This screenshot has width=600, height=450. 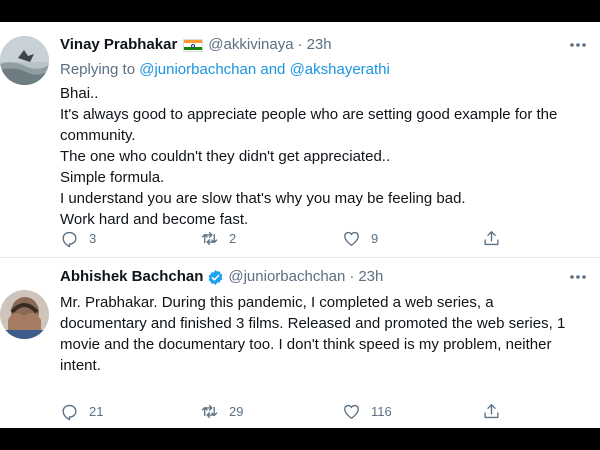 I want to click on reply-button: 21, so click(x=81, y=411).